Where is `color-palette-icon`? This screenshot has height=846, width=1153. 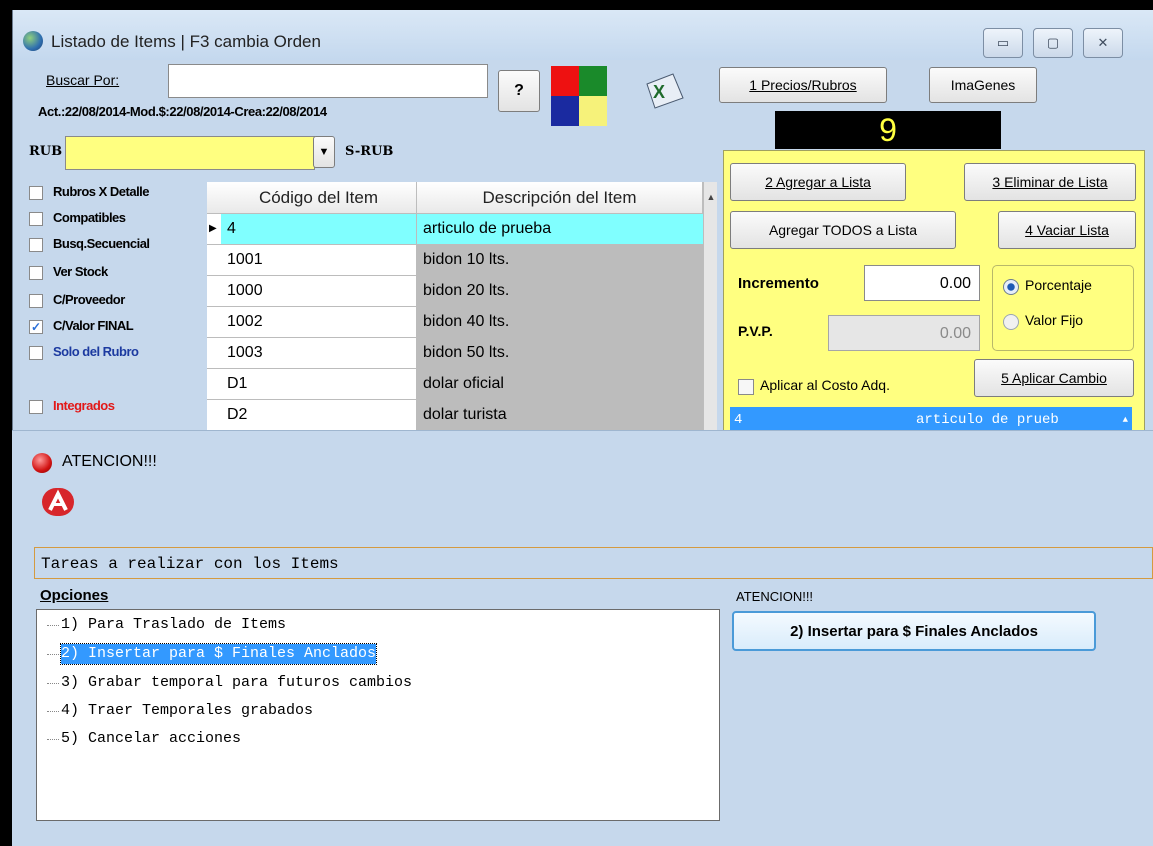 color-palette-icon is located at coordinates (579, 96).